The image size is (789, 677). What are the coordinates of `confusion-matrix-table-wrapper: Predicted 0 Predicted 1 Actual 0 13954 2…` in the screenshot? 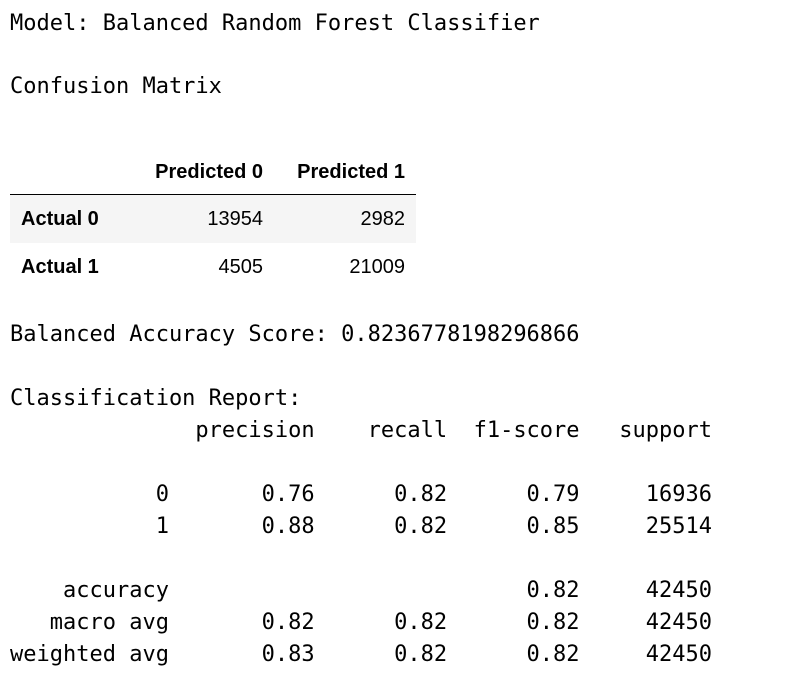 It's located at (213, 220).